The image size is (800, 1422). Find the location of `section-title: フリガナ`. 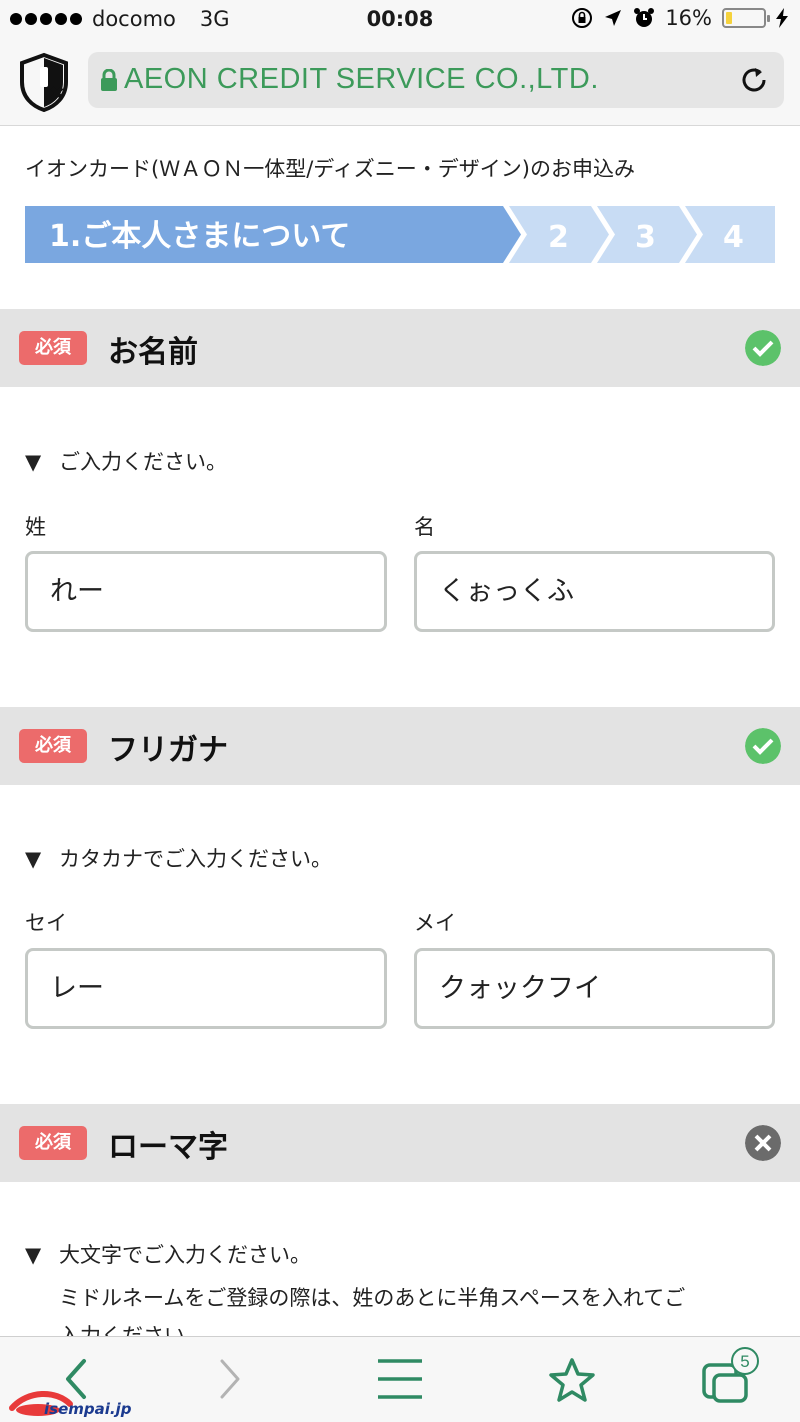

section-title: フリガナ is located at coordinates (168, 750).